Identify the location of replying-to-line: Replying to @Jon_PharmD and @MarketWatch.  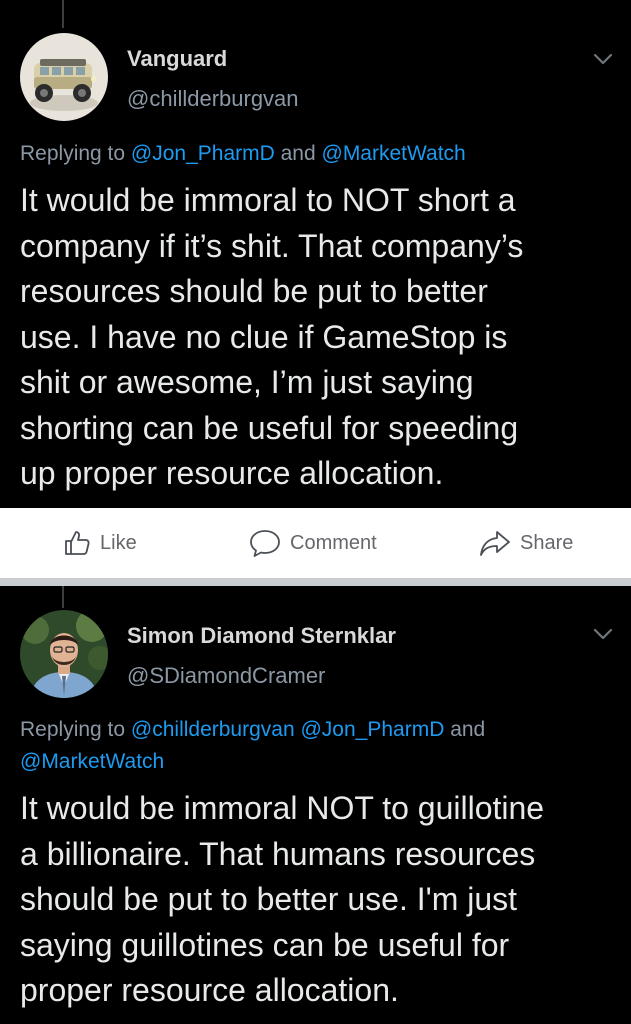
(315, 154).